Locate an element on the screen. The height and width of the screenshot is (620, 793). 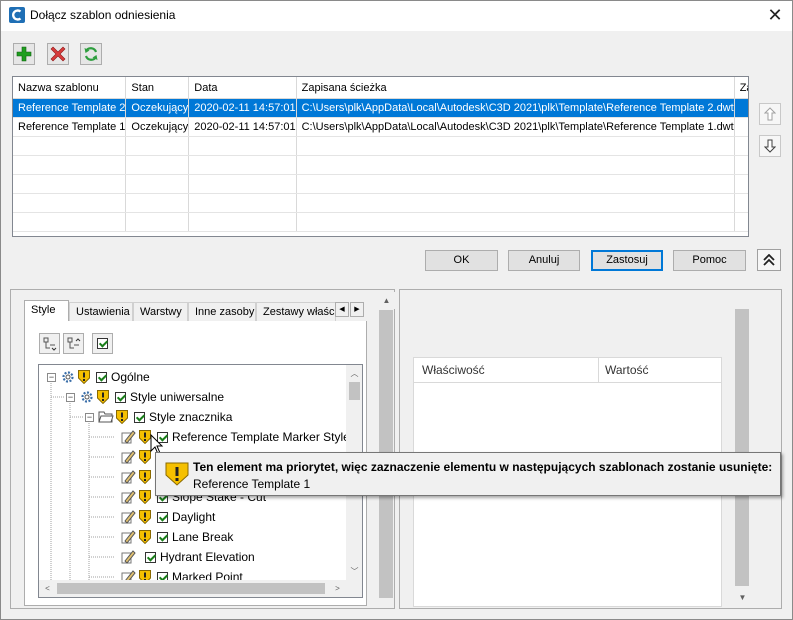
collapse-all-button is located at coordinates (73, 343).